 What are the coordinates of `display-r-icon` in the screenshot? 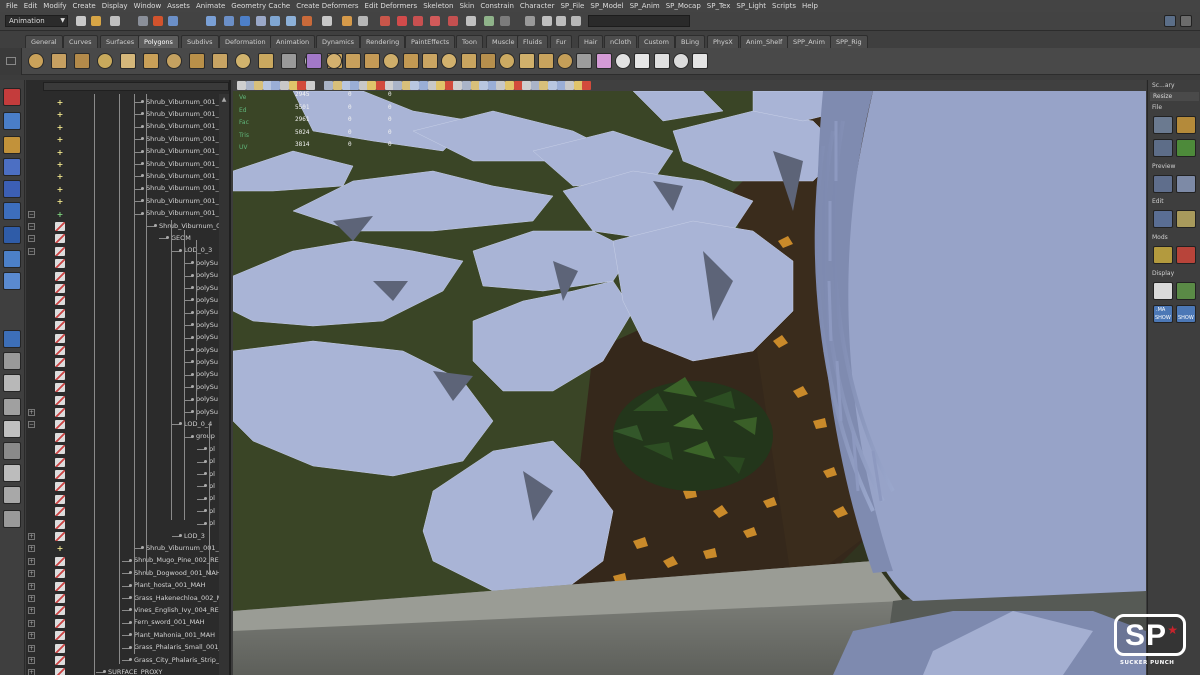 It's located at (1163, 291).